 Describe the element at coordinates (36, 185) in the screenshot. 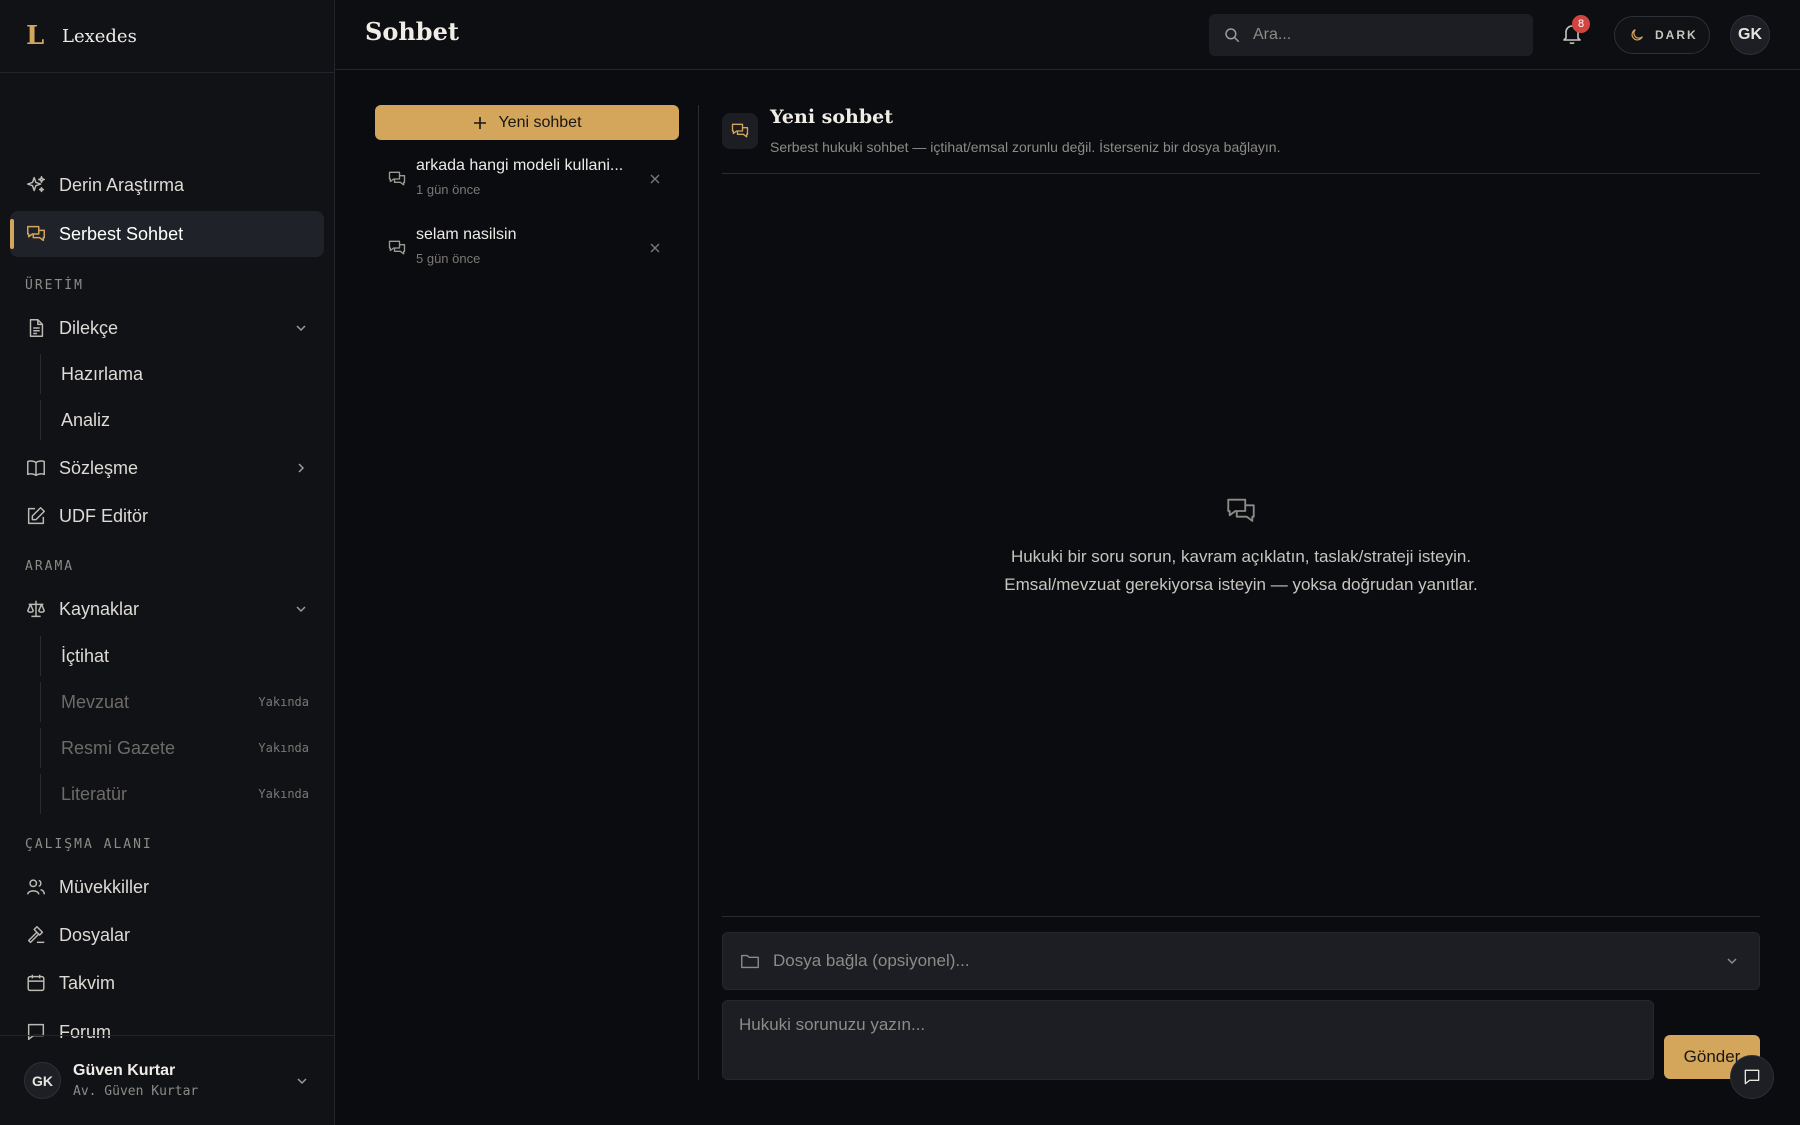

I see `sparkles-icon` at that location.